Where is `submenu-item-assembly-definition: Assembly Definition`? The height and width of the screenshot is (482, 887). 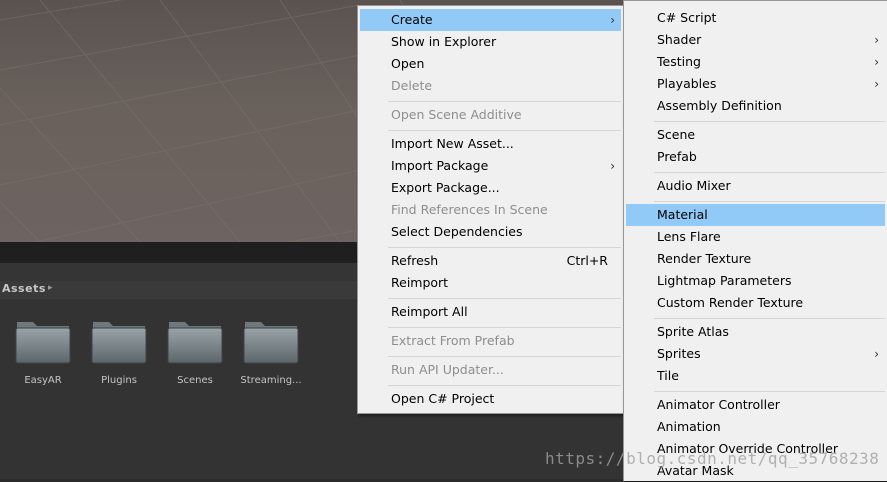 submenu-item-assembly-definition: Assembly Definition is located at coordinates (755, 106).